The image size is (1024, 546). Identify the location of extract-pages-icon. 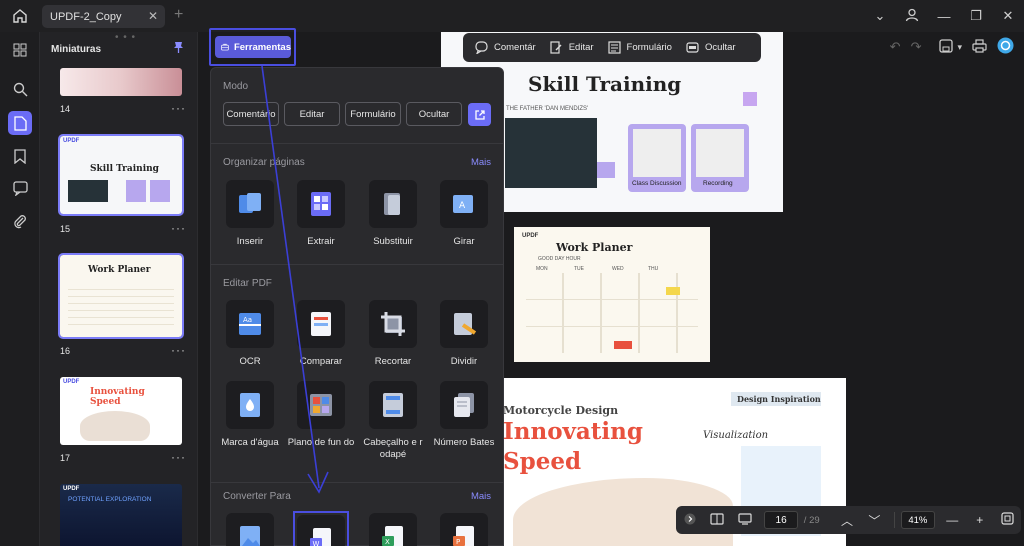
(321, 204).